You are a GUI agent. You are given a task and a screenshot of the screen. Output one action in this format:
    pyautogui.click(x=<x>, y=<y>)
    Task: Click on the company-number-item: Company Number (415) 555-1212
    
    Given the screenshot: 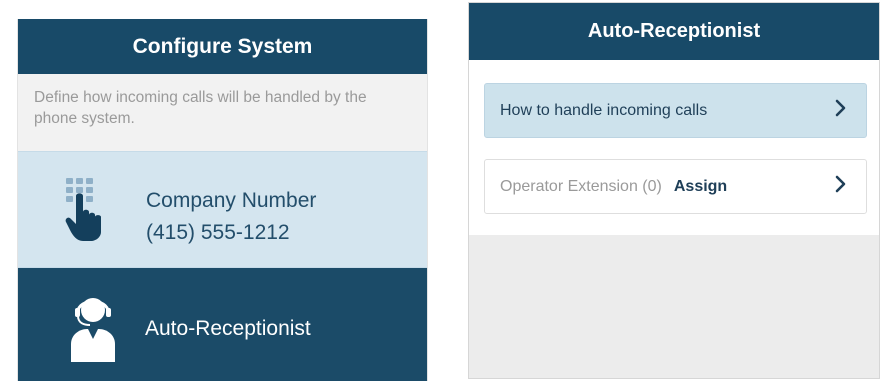 What is the action you would take?
    pyautogui.click(x=222, y=209)
    